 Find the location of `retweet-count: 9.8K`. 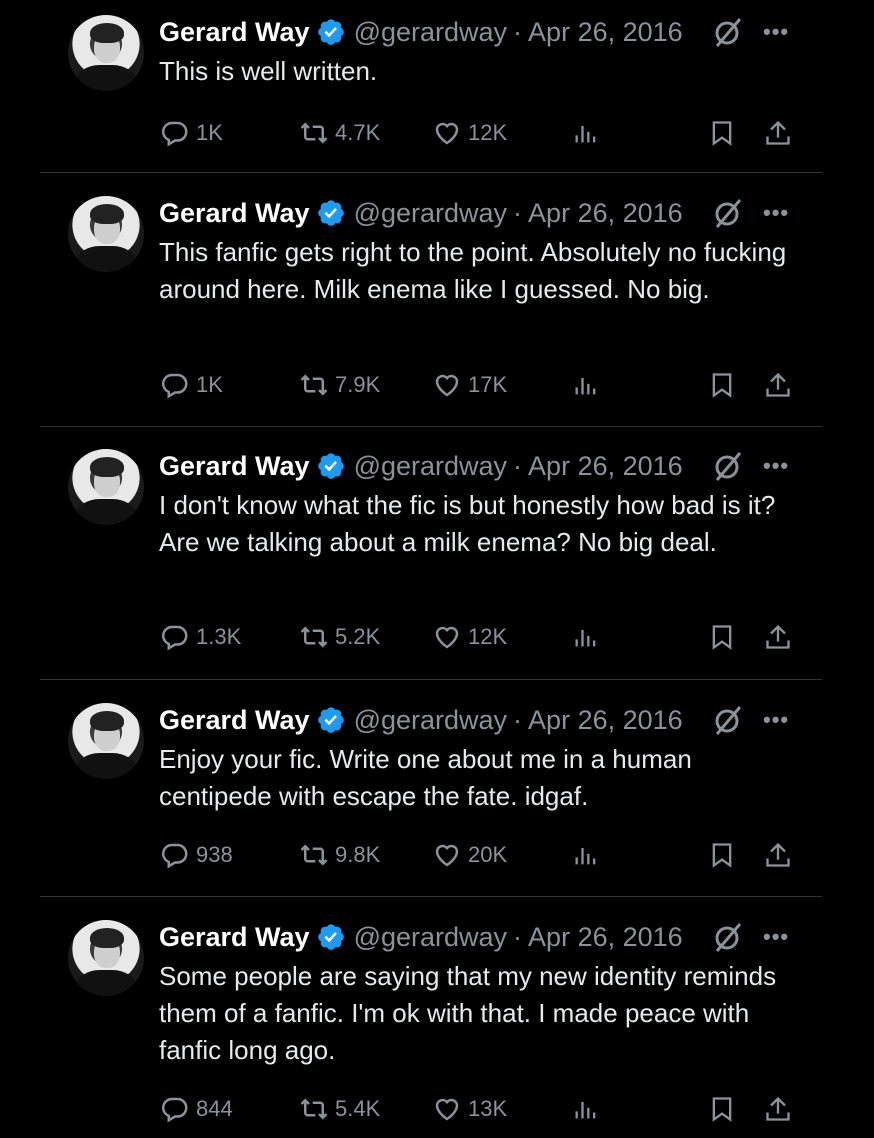

retweet-count: 9.8K is located at coordinates (358, 854).